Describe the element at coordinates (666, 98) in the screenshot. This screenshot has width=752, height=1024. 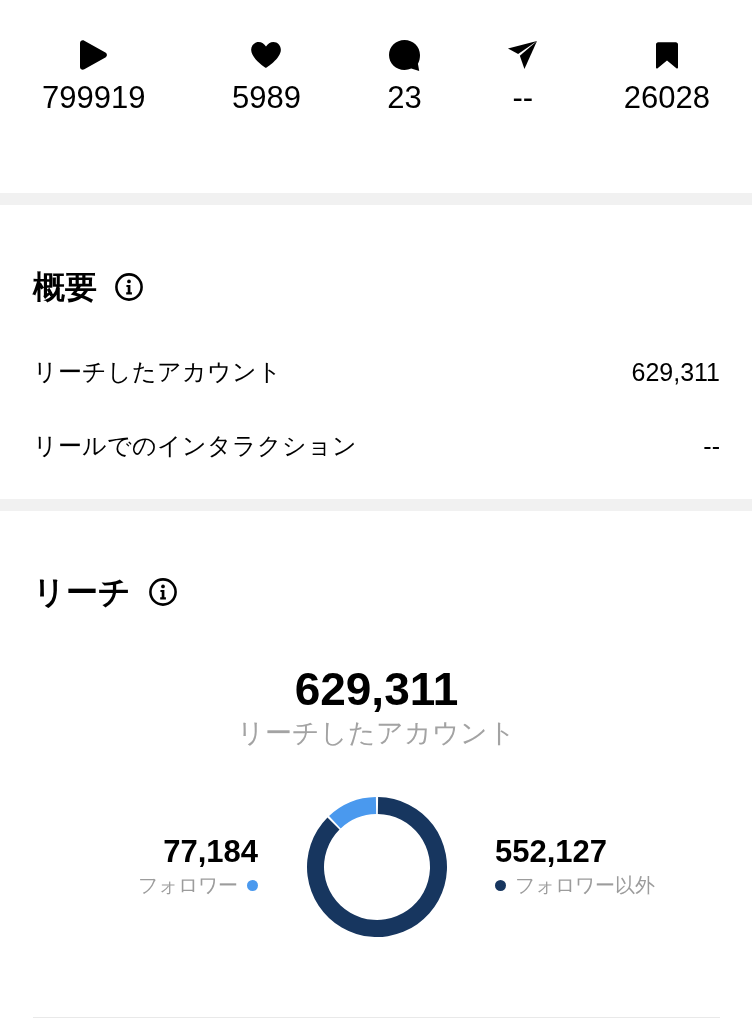
I see `stat-value: 26028` at that location.